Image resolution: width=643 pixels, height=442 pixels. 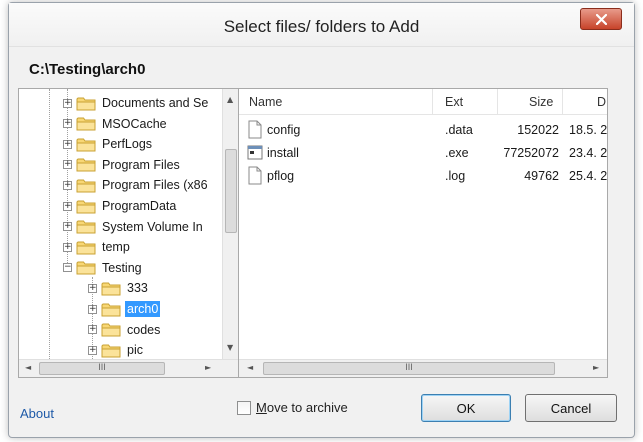 I want to click on tree-vertical-scrollbar: ▲ ▼, so click(x=230, y=224).